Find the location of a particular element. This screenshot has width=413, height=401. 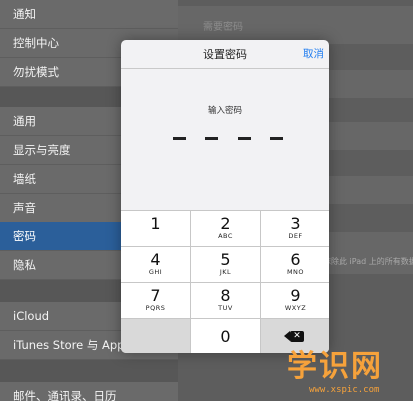

sidebar-item-label: 密码 is located at coordinates (24, 236).